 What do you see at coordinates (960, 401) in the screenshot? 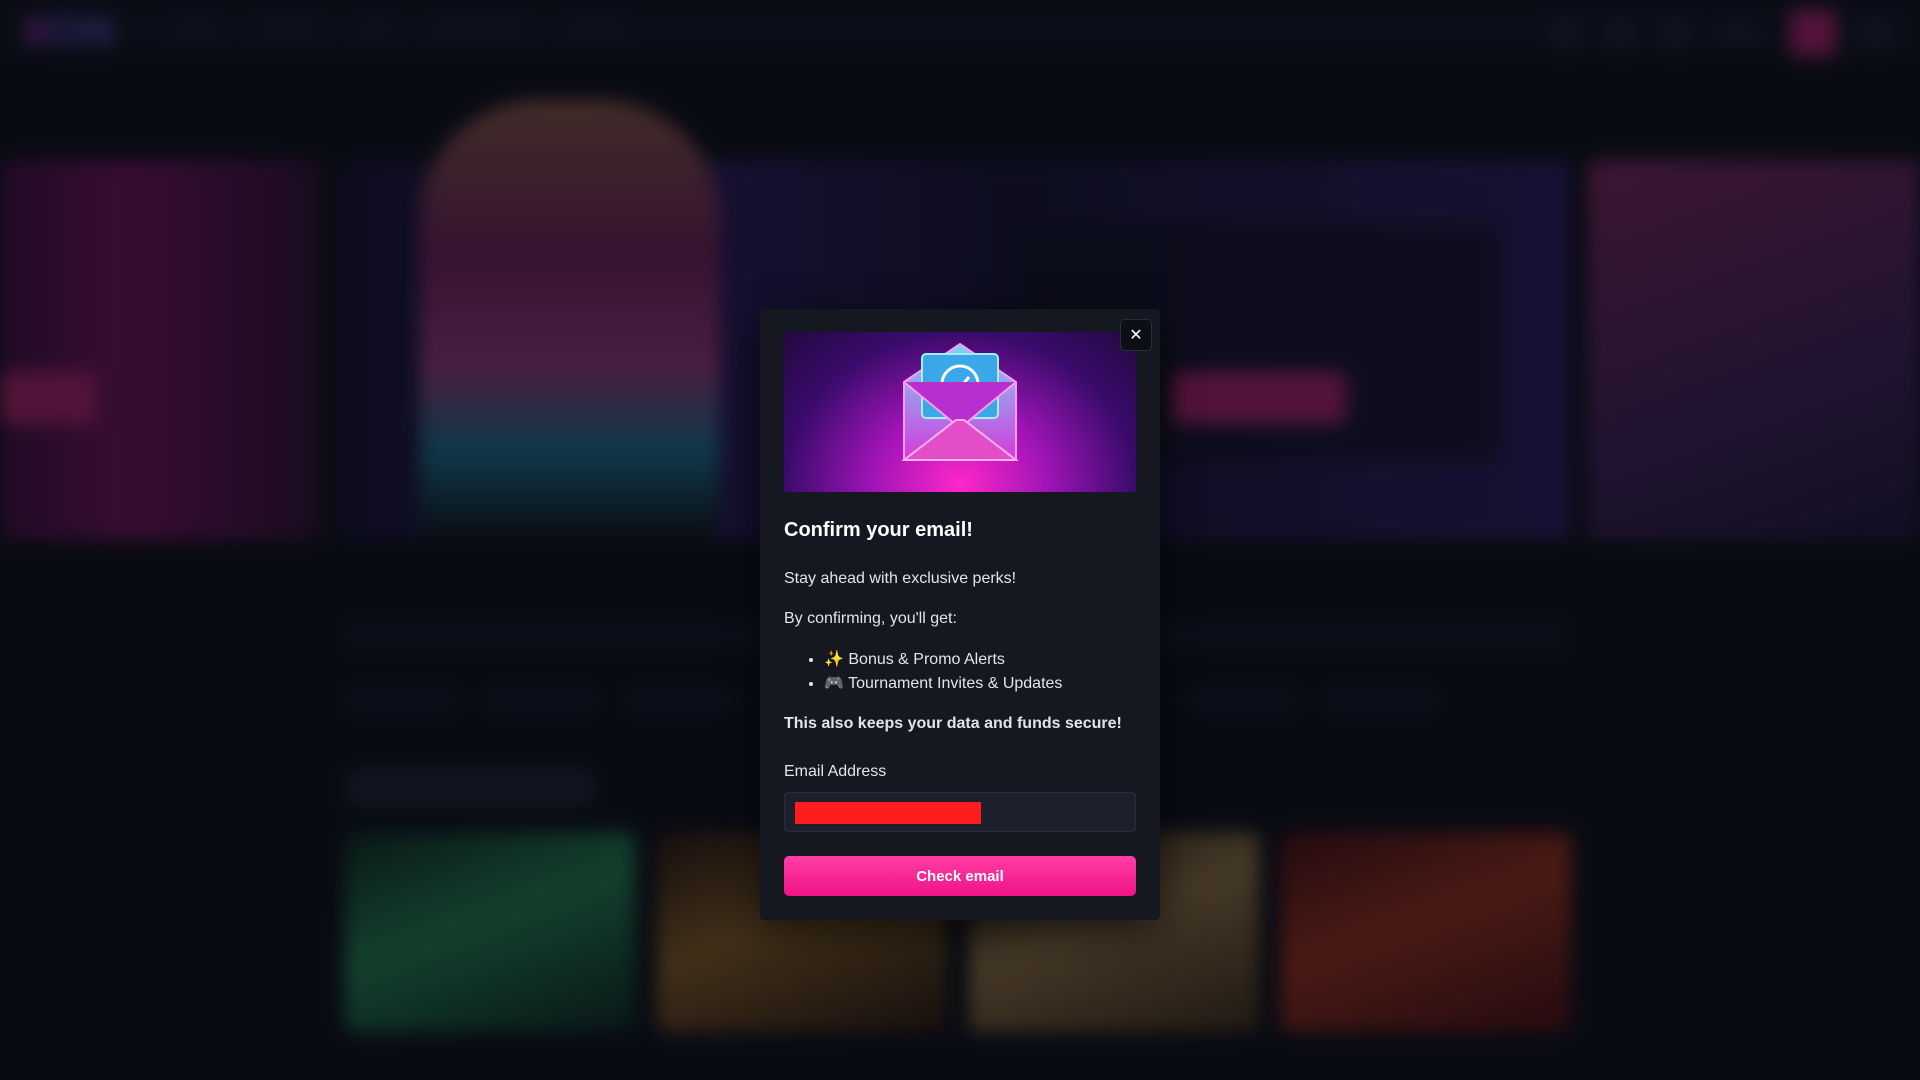
I see `envelope-check-icon` at bounding box center [960, 401].